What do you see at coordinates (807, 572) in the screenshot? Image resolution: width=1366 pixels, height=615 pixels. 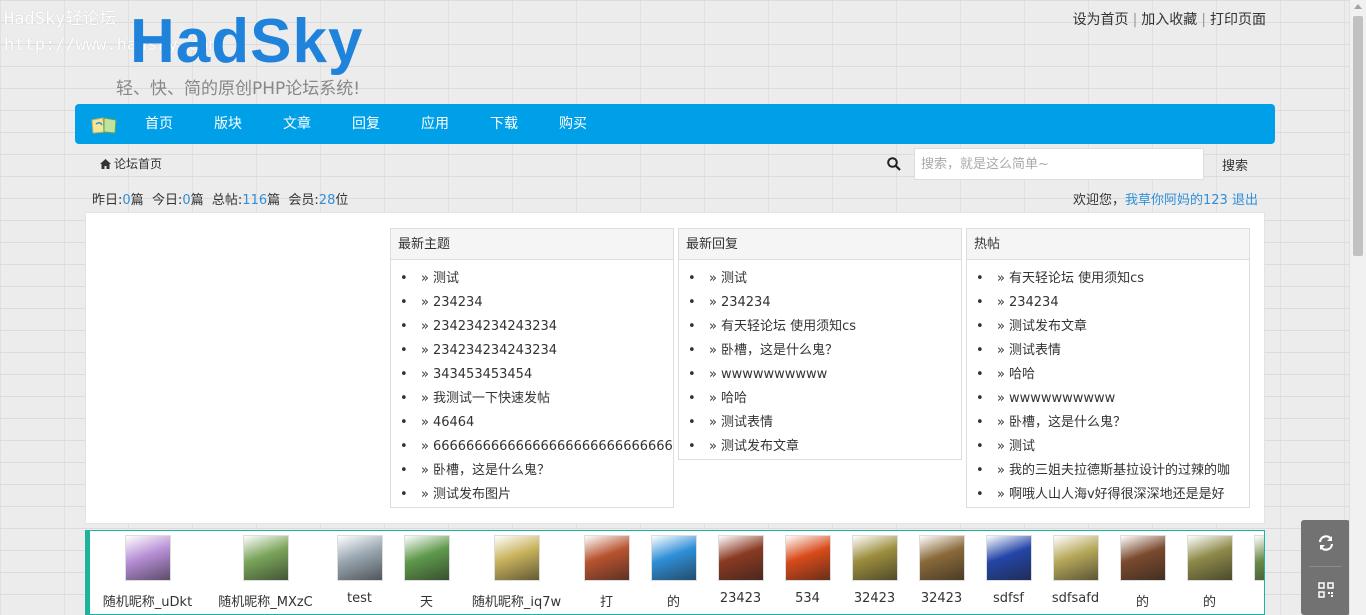 I see `member-card: 534` at bounding box center [807, 572].